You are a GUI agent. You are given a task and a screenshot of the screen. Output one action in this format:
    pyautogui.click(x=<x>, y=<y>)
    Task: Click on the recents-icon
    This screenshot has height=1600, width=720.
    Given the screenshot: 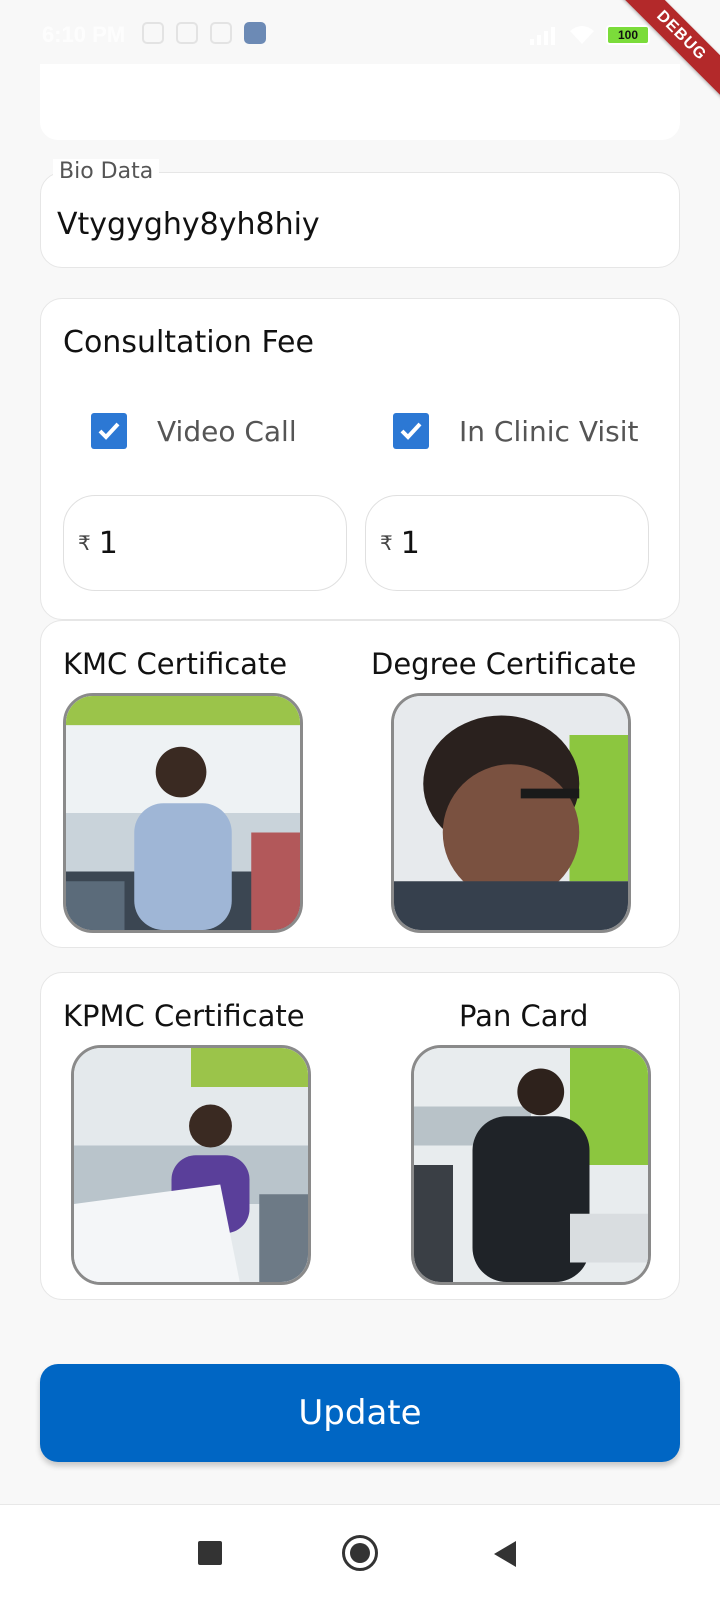 What is the action you would take?
    pyautogui.click(x=210, y=1553)
    